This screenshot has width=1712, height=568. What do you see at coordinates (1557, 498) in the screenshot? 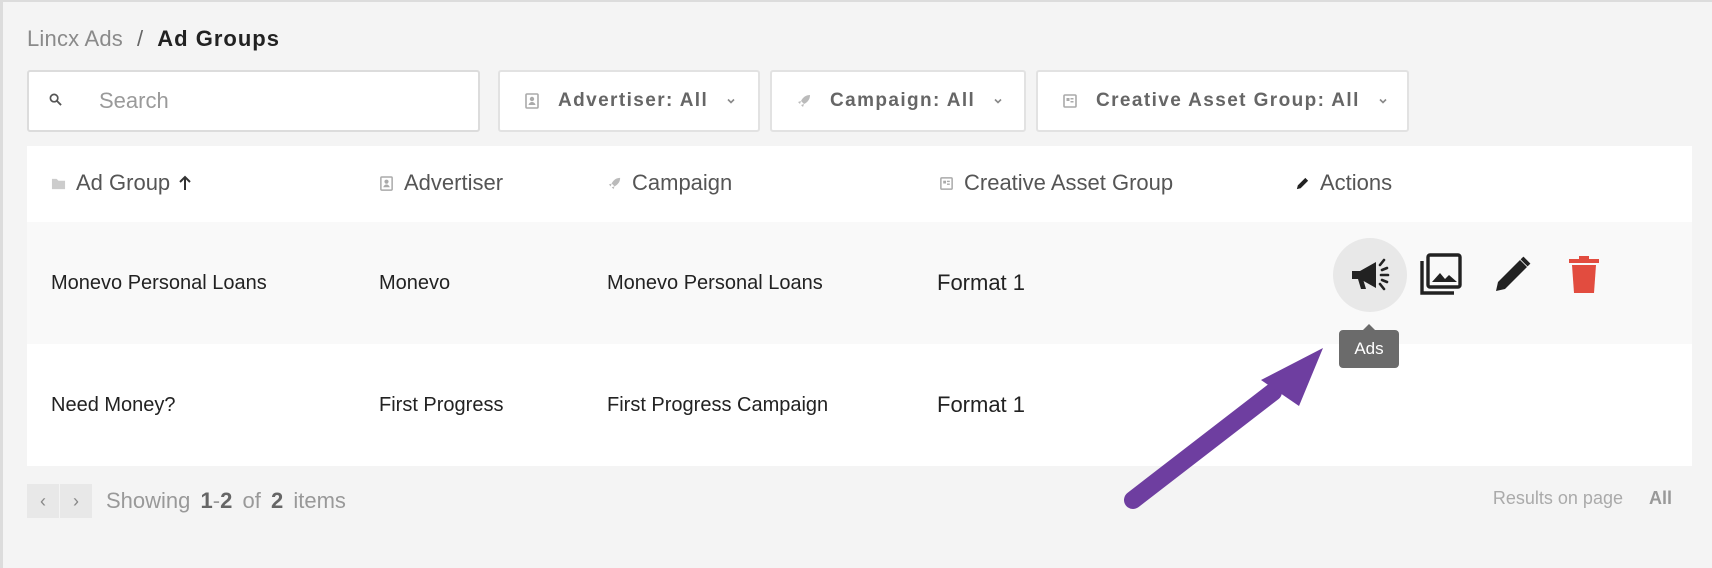
I see `results-per-page-label: Results on page` at bounding box center [1557, 498].